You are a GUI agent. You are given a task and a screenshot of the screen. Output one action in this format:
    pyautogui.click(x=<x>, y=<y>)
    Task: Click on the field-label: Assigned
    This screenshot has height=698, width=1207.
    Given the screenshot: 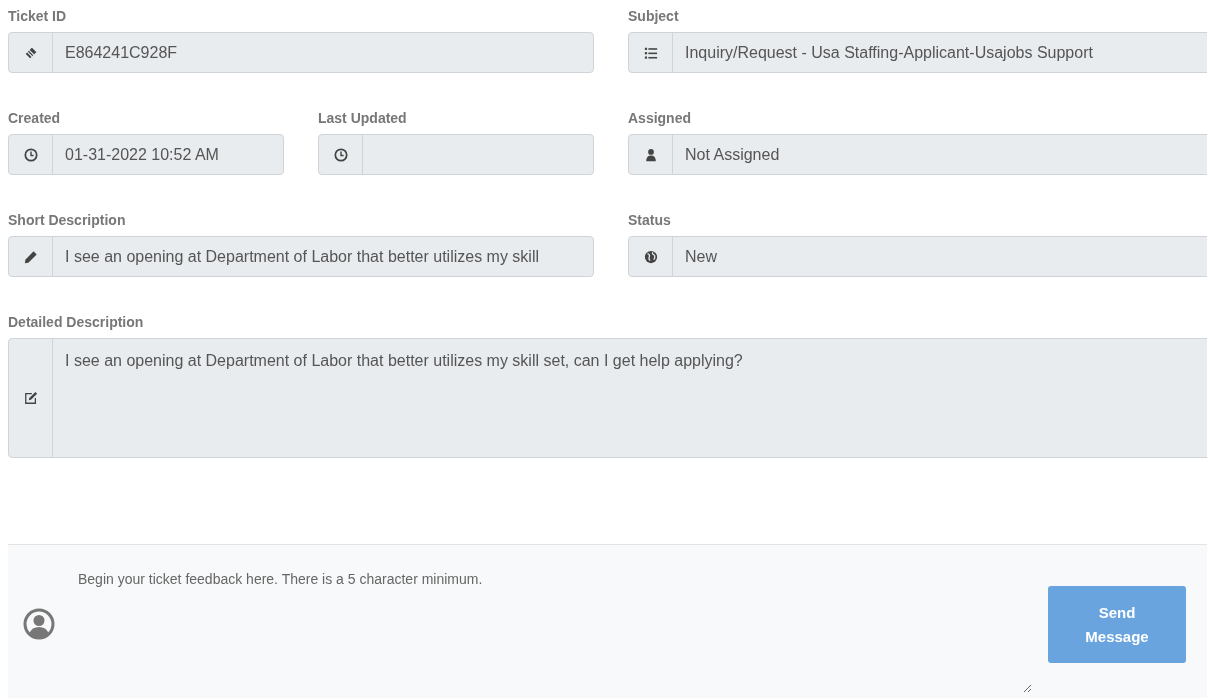 What is the action you would take?
    pyautogui.click(x=660, y=118)
    